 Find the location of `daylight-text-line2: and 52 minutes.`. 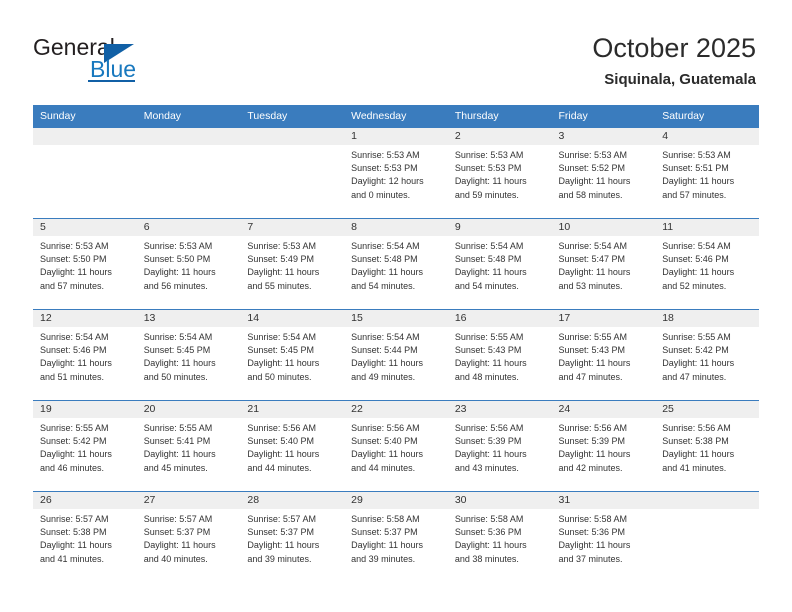

daylight-text-line2: and 52 minutes. is located at coordinates (694, 285).